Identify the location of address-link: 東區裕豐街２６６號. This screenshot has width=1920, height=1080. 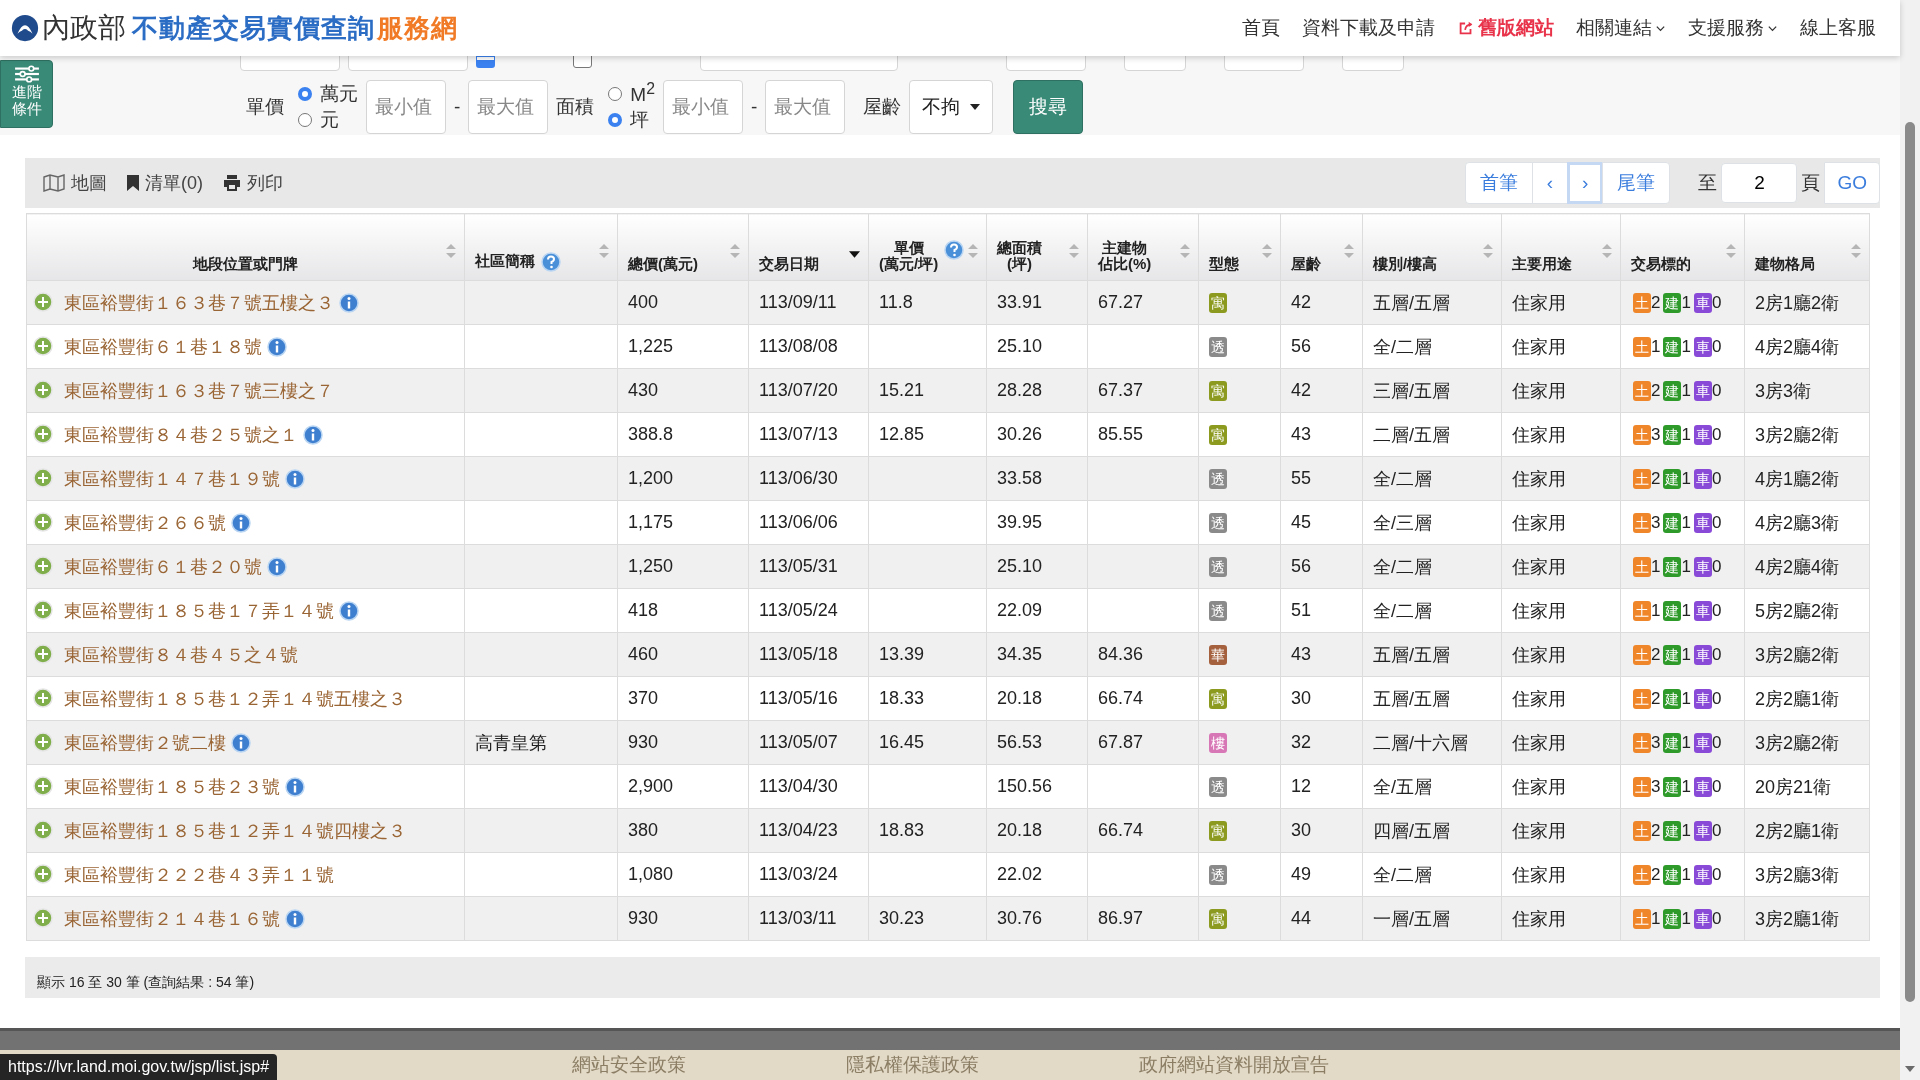
(145, 522).